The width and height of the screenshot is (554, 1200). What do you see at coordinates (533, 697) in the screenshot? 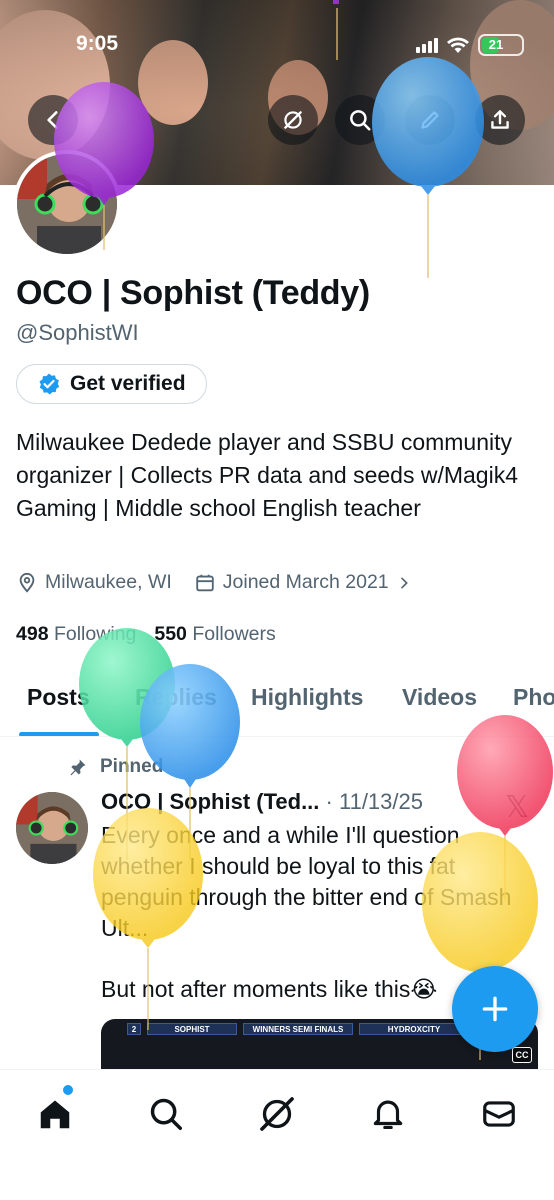
I see `tab-photos: Photos` at bounding box center [533, 697].